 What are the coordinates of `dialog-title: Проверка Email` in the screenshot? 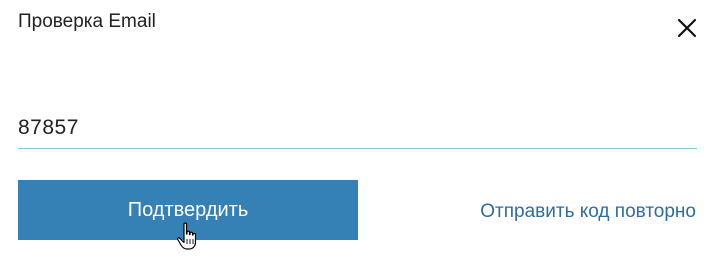 It's located at (87, 21).